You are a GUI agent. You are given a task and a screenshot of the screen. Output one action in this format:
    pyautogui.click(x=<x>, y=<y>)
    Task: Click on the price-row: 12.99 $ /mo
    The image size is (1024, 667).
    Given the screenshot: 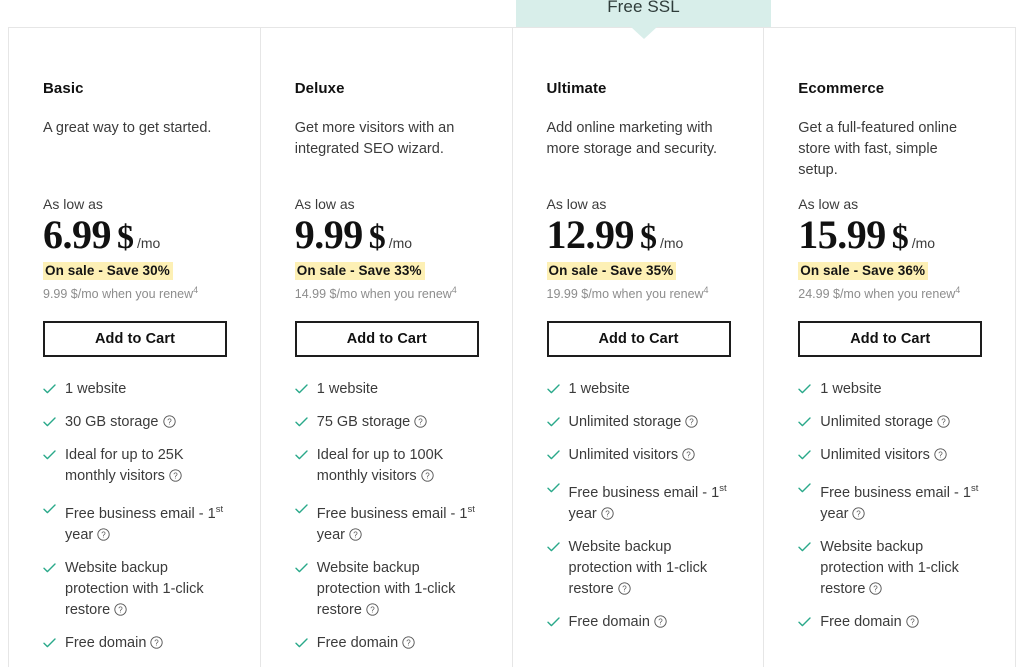 What is the action you would take?
    pyautogui.click(x=638, y=236)
    